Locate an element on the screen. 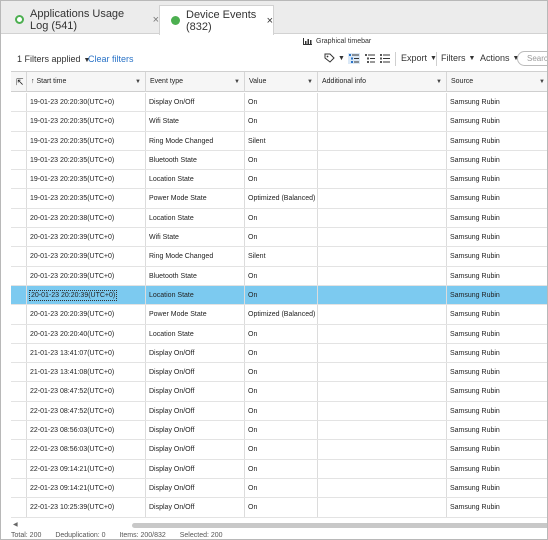  cell-event-type: Ring Mode Changed is located at coordinates (195, 256).